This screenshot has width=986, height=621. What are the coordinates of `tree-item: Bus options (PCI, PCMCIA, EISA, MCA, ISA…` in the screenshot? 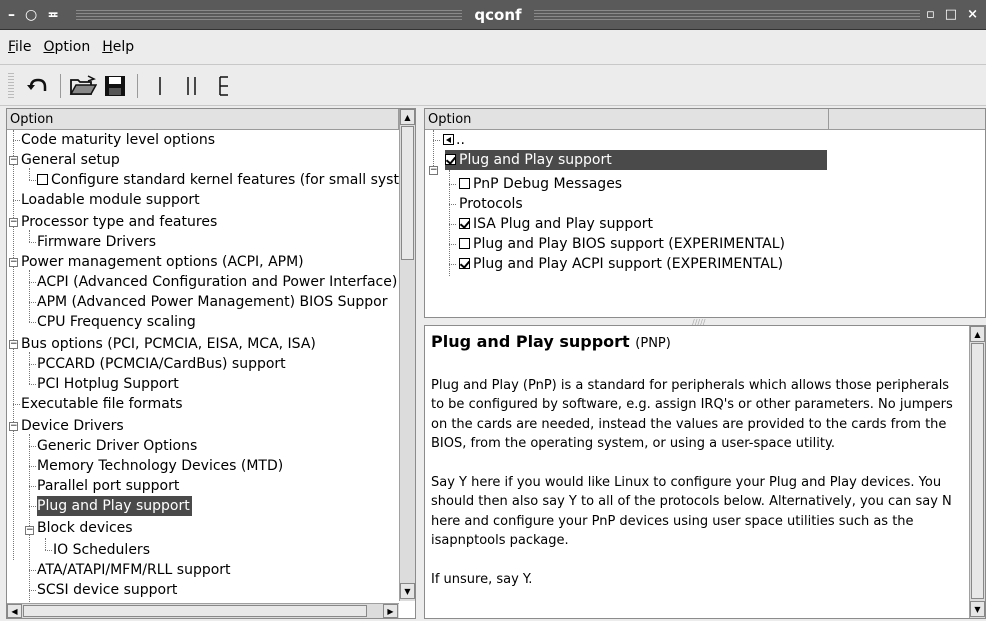 It's located at (169, 344).